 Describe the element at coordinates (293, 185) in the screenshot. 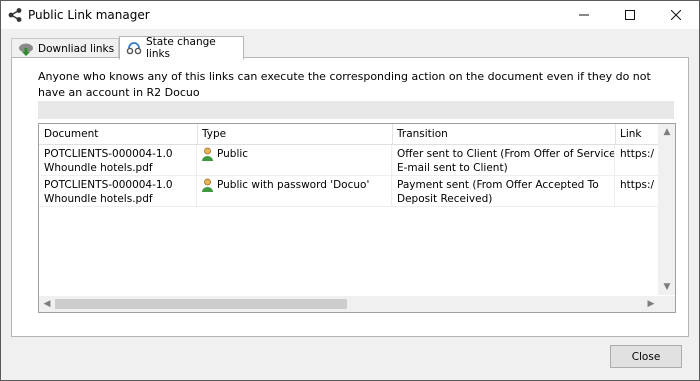

I see `type-label: Public with password 'Docuo'` at that location.